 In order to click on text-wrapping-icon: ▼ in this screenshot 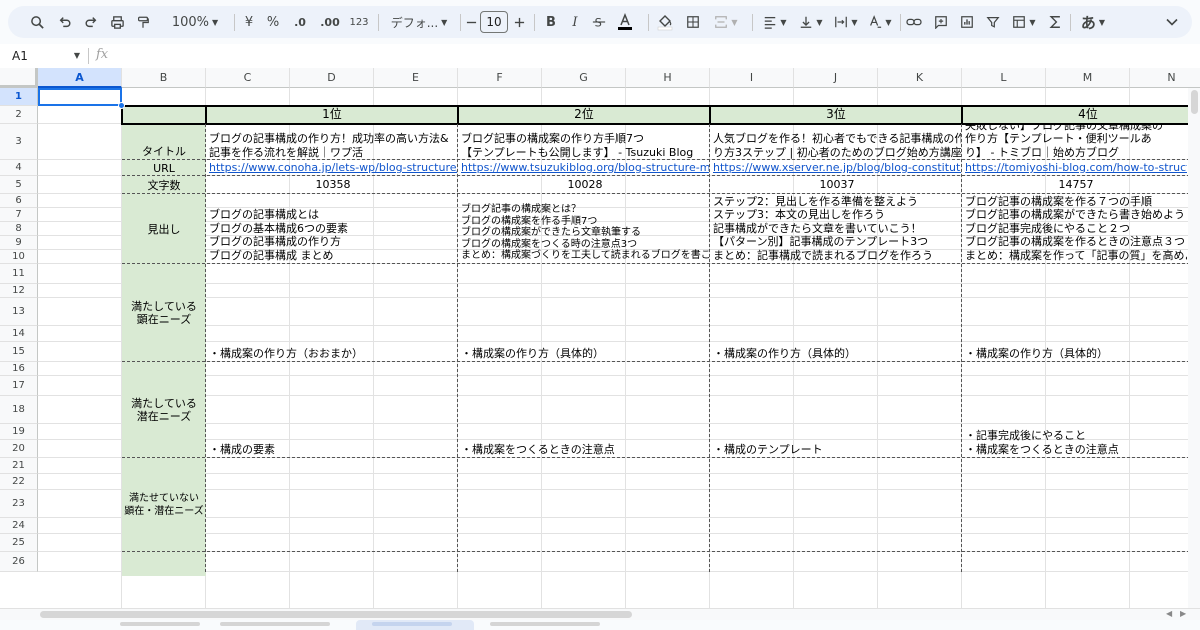, I will do `click(846, 22)`.